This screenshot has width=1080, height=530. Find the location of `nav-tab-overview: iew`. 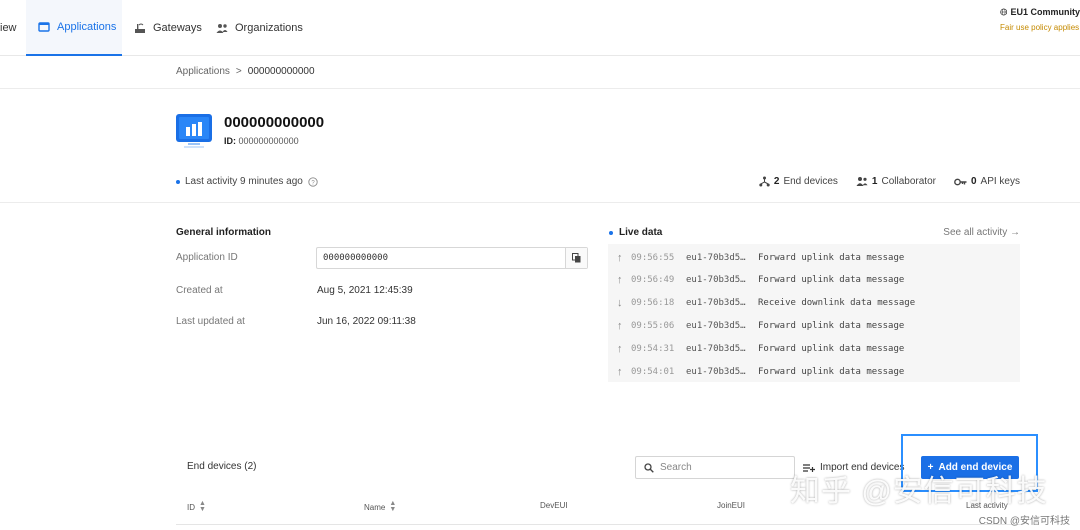

nav-tab-overview: iew is located at coordinates (11, 28).